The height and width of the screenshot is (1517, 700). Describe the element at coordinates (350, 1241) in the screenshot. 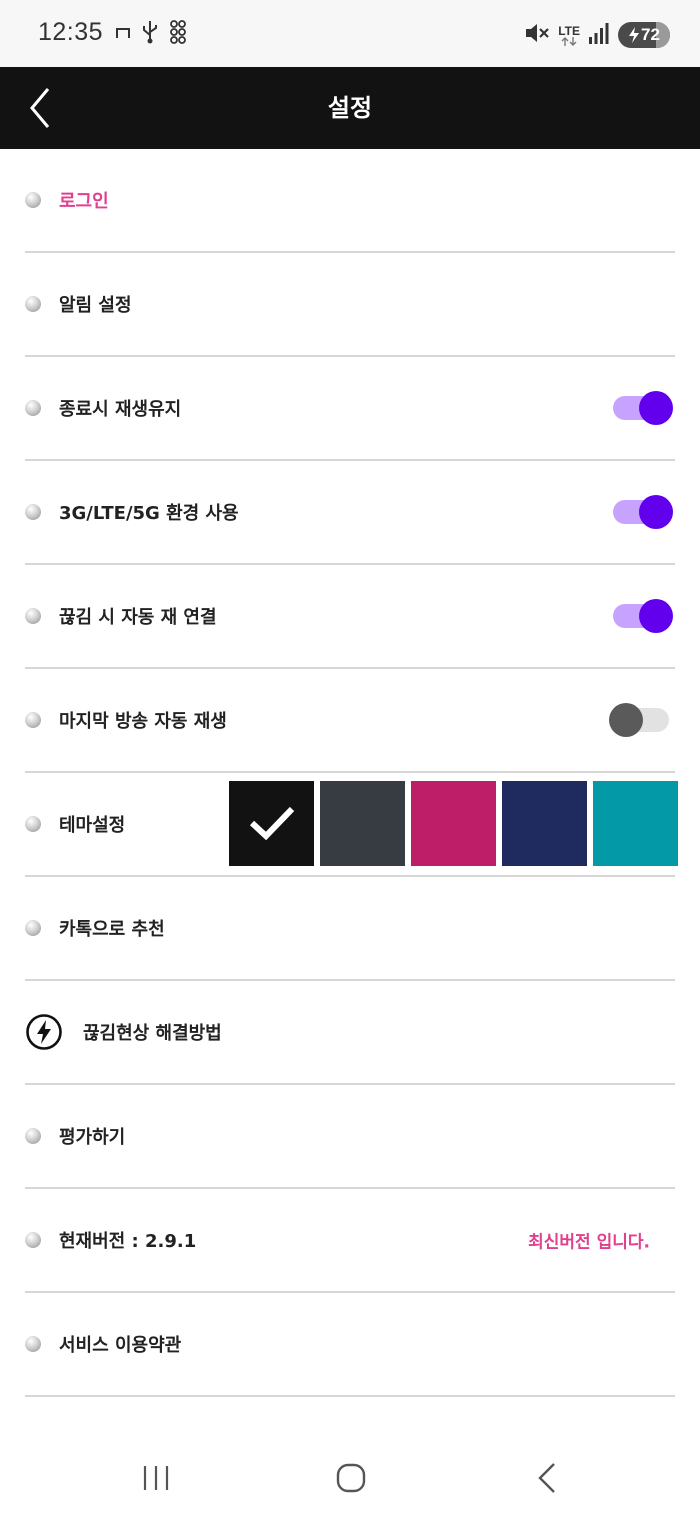

I see `settings-row-version: 현재버전 : 2.9.1 최신버전 입니다.` at that location.